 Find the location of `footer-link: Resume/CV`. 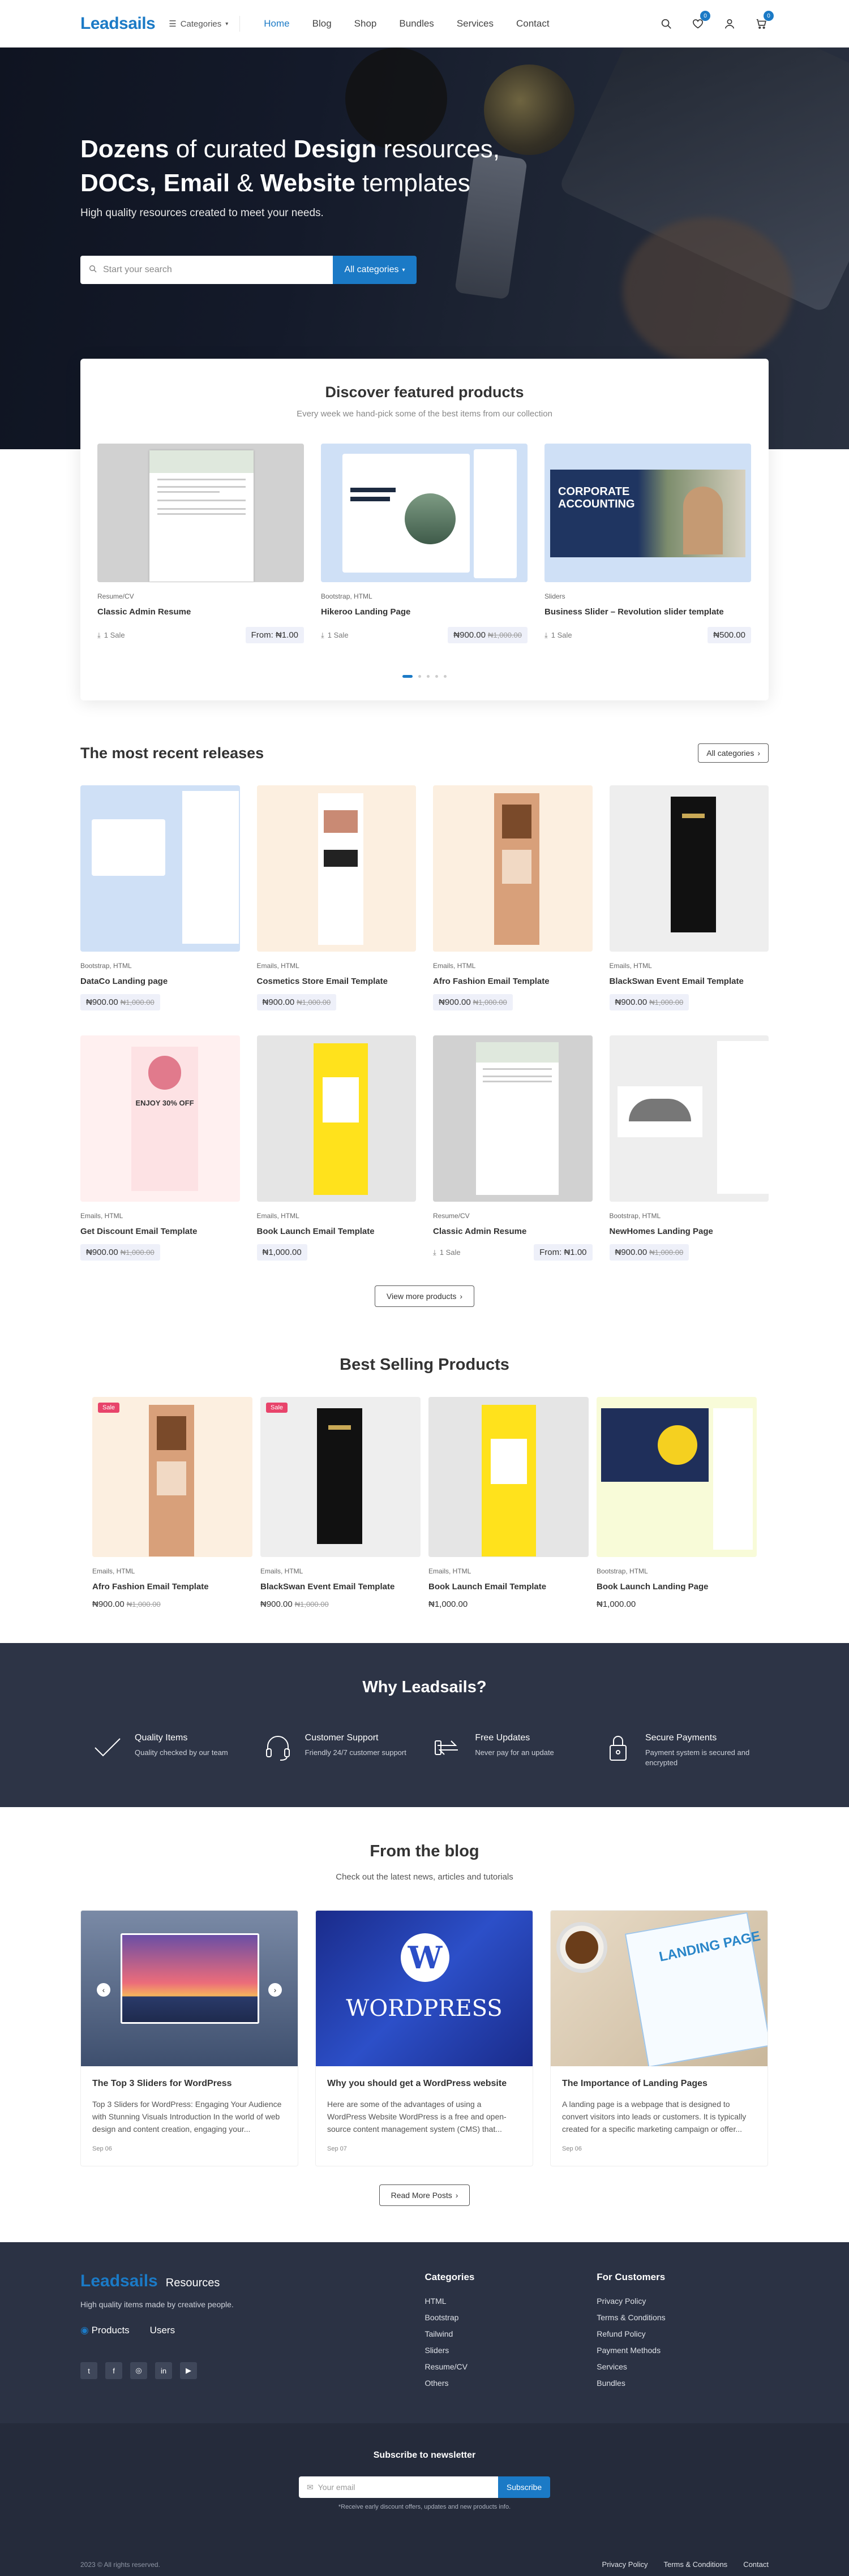

footer-link: Resume/CV is located at coordinates (510, 2367).